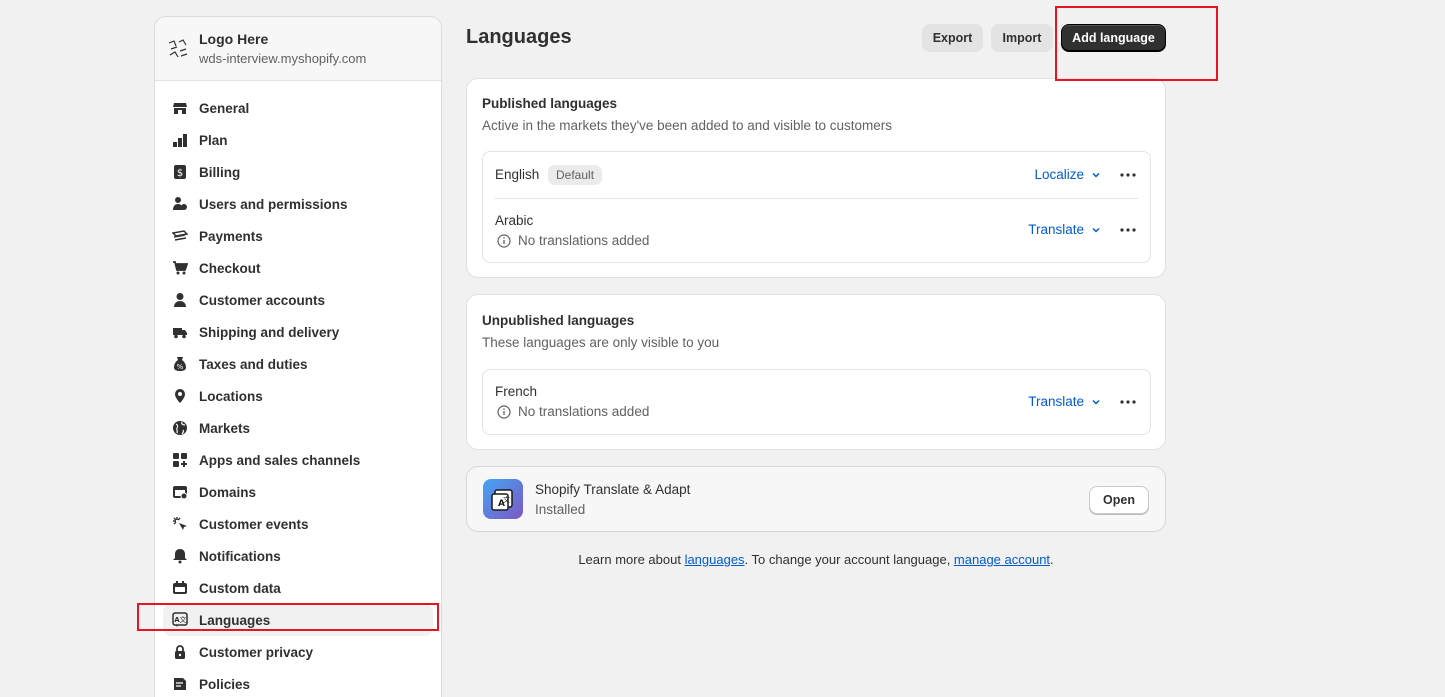 This screenshot has width=1445, height=697. What do you see at coordinates (298, 556) in the screenshot?
I see `sidebar-item-notifications: Notifications` at bounding box center [298, 556].